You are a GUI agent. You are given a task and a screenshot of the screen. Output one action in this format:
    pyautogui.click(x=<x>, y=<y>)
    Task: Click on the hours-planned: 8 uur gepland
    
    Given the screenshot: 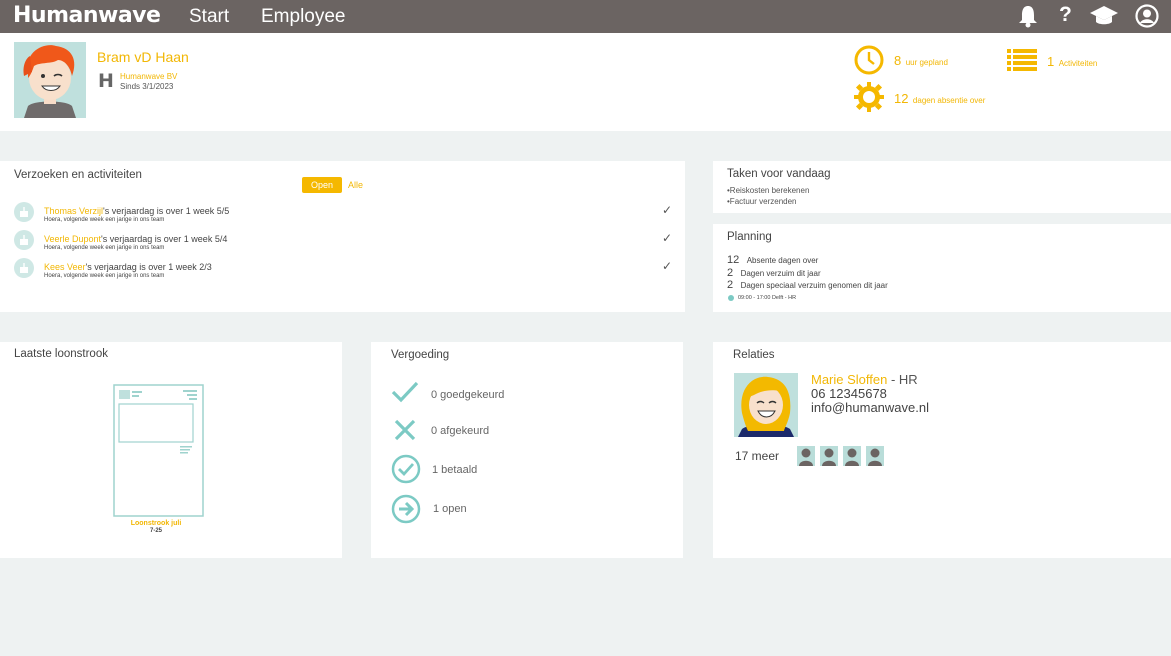 What is the action you would take?
    pyautogui.click(x=921, y=61)
    